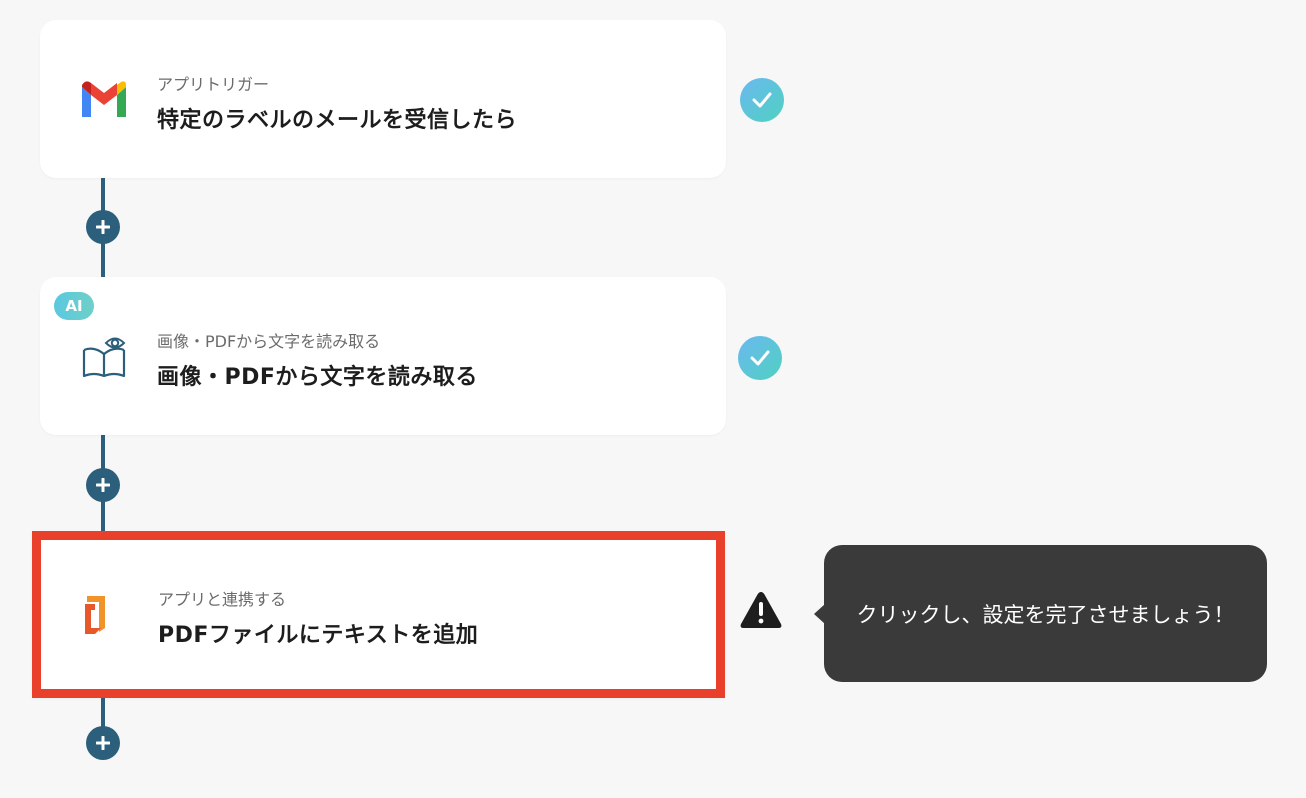  What do you see at coordinates (378, 614) in the screenshot?
I see `flow-step-add-pdf-text: アプリと連携する PDFファイルにテキストを追加` at bounding box center [378, 614].